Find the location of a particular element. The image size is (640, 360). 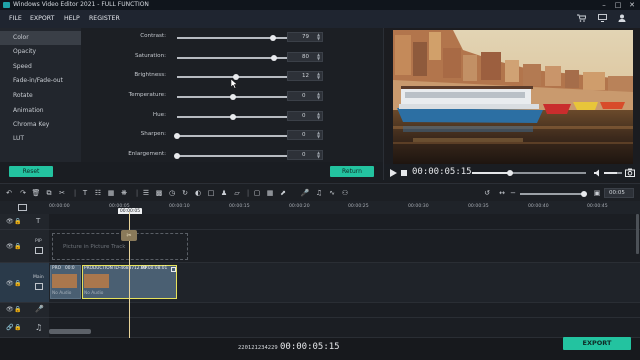

contrast-slider-thumb is located at coordinates (273, 38).